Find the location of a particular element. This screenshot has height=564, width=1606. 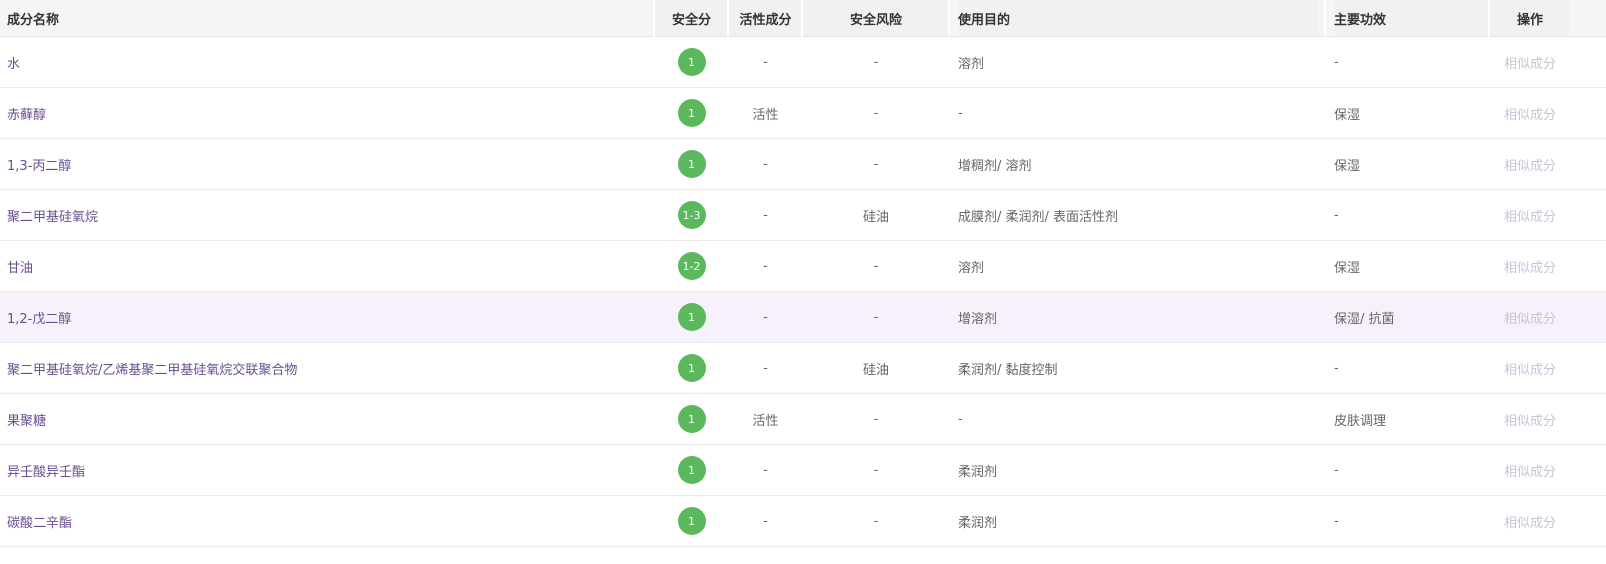

ingredient-name-link: 聚二甲基硅氧烷/乙烯基聚二甲基硅氧烷交联聚合物 is located at coordinates (152, 368).